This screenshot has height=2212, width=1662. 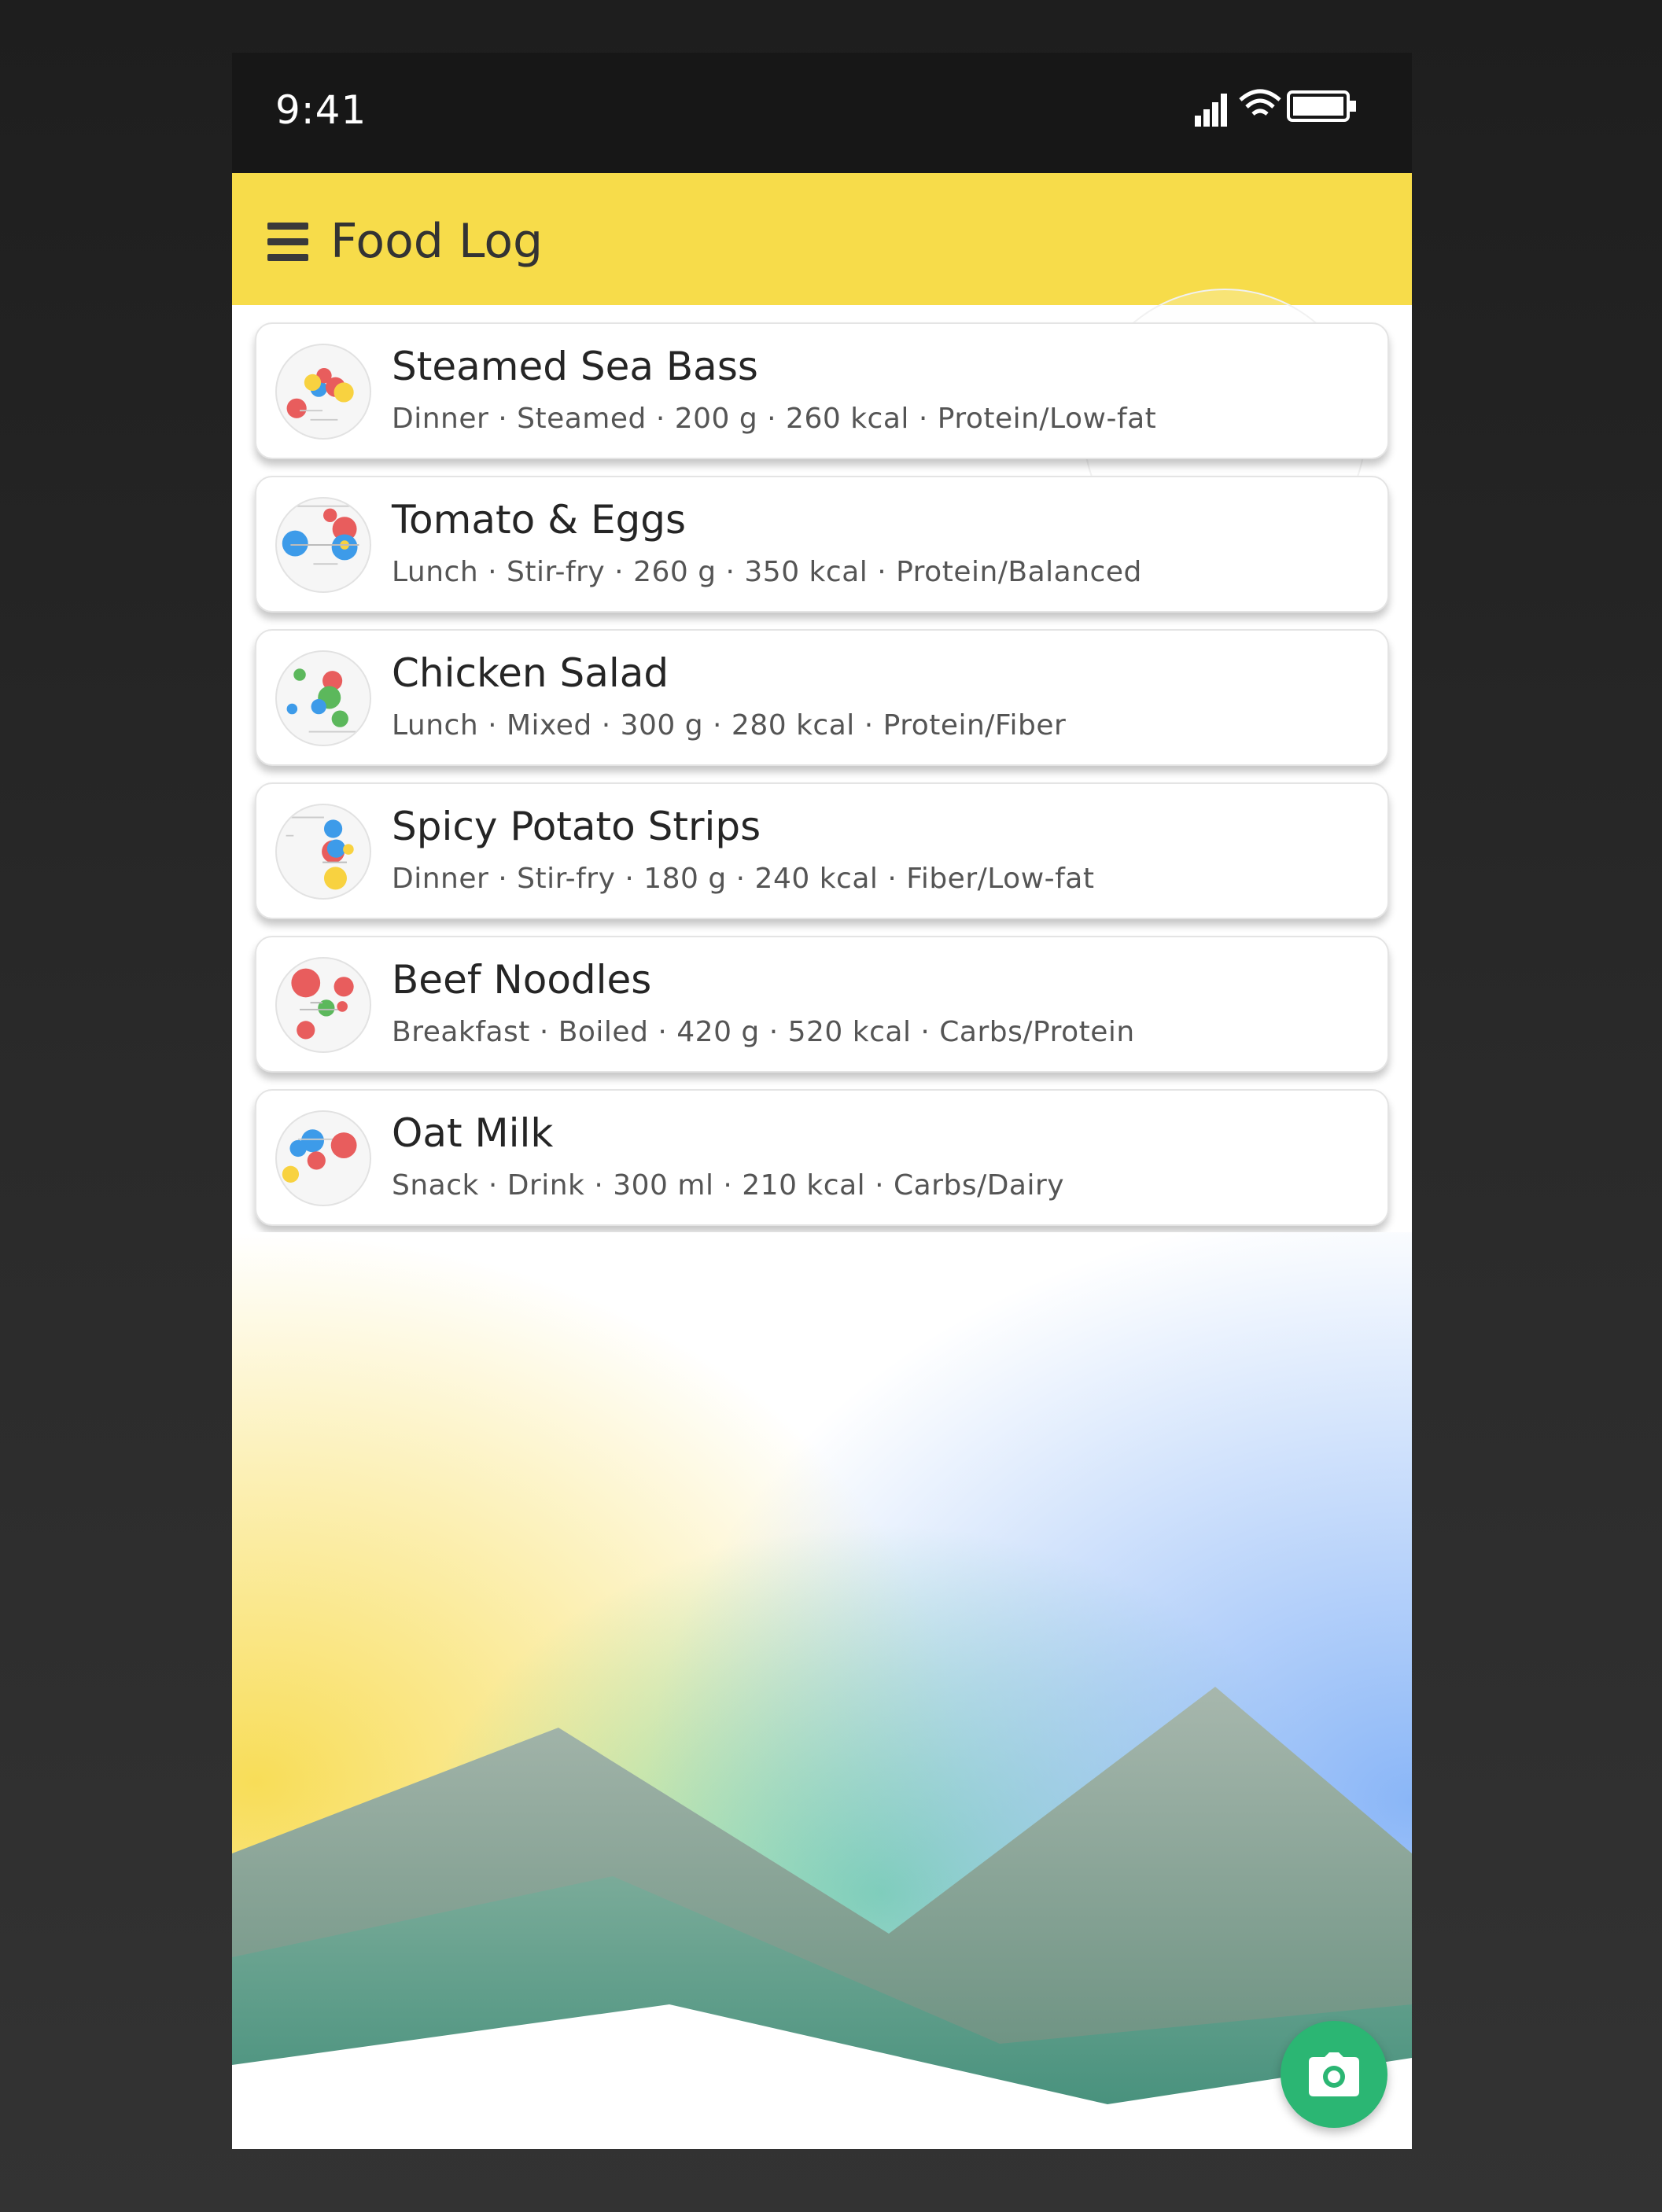 What do you see at coordinates (539, 520) in the screenshot?
I see `food-name: Tomato & Eggs` at bounding box center [539, 520].